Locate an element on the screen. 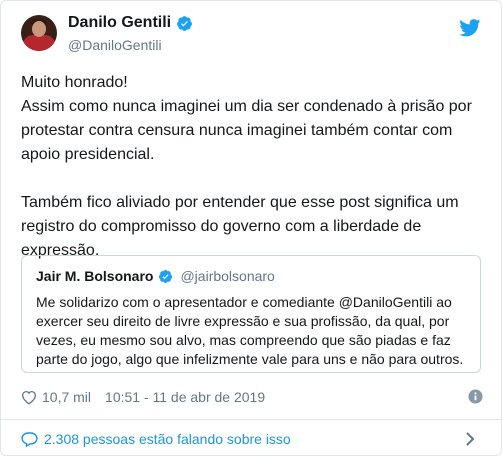  divider is located at coordinates (251, 419).